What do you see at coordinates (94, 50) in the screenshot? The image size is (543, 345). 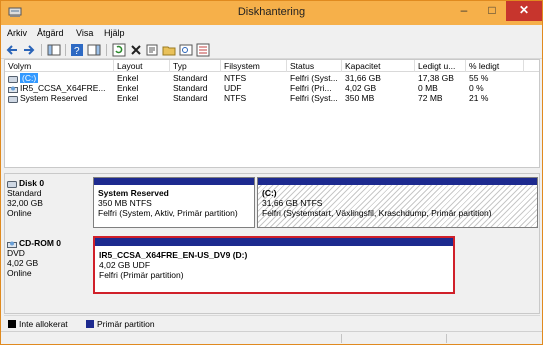 I see `properties-list-icon` at bounding box center [94, 50].